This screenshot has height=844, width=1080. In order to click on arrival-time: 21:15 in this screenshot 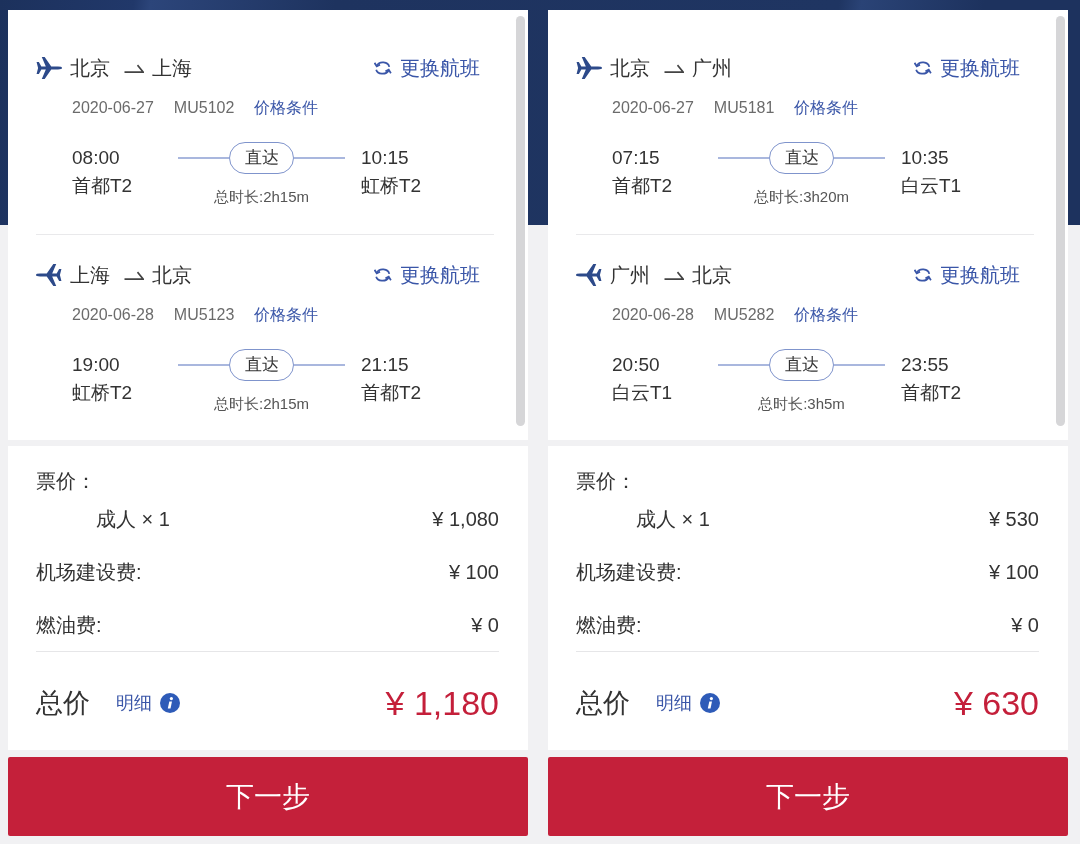, I will do `click(385, 365)`.